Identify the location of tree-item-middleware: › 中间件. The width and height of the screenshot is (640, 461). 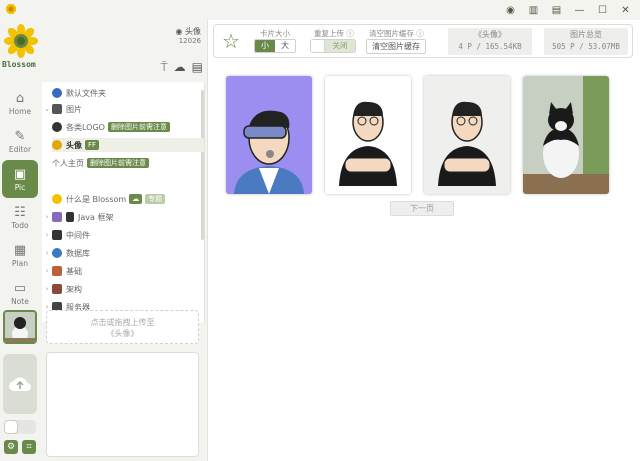
(66, 235).